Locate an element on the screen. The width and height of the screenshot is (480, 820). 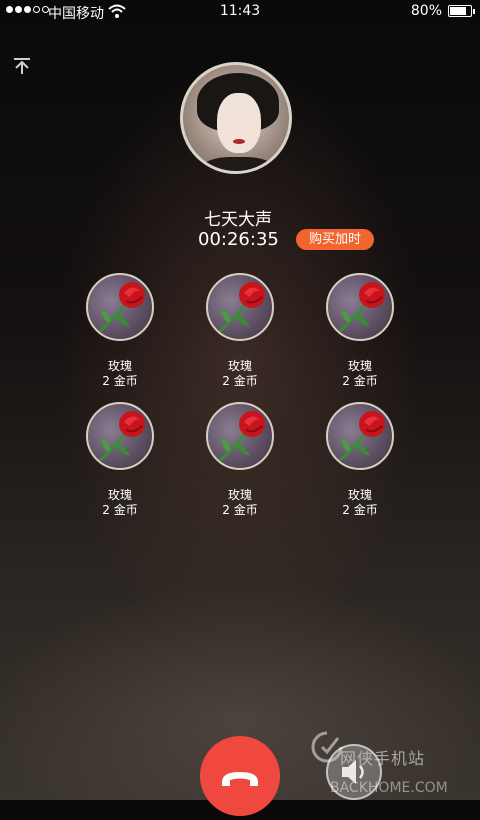
minimize-icon is located at coordinates (22, 66).